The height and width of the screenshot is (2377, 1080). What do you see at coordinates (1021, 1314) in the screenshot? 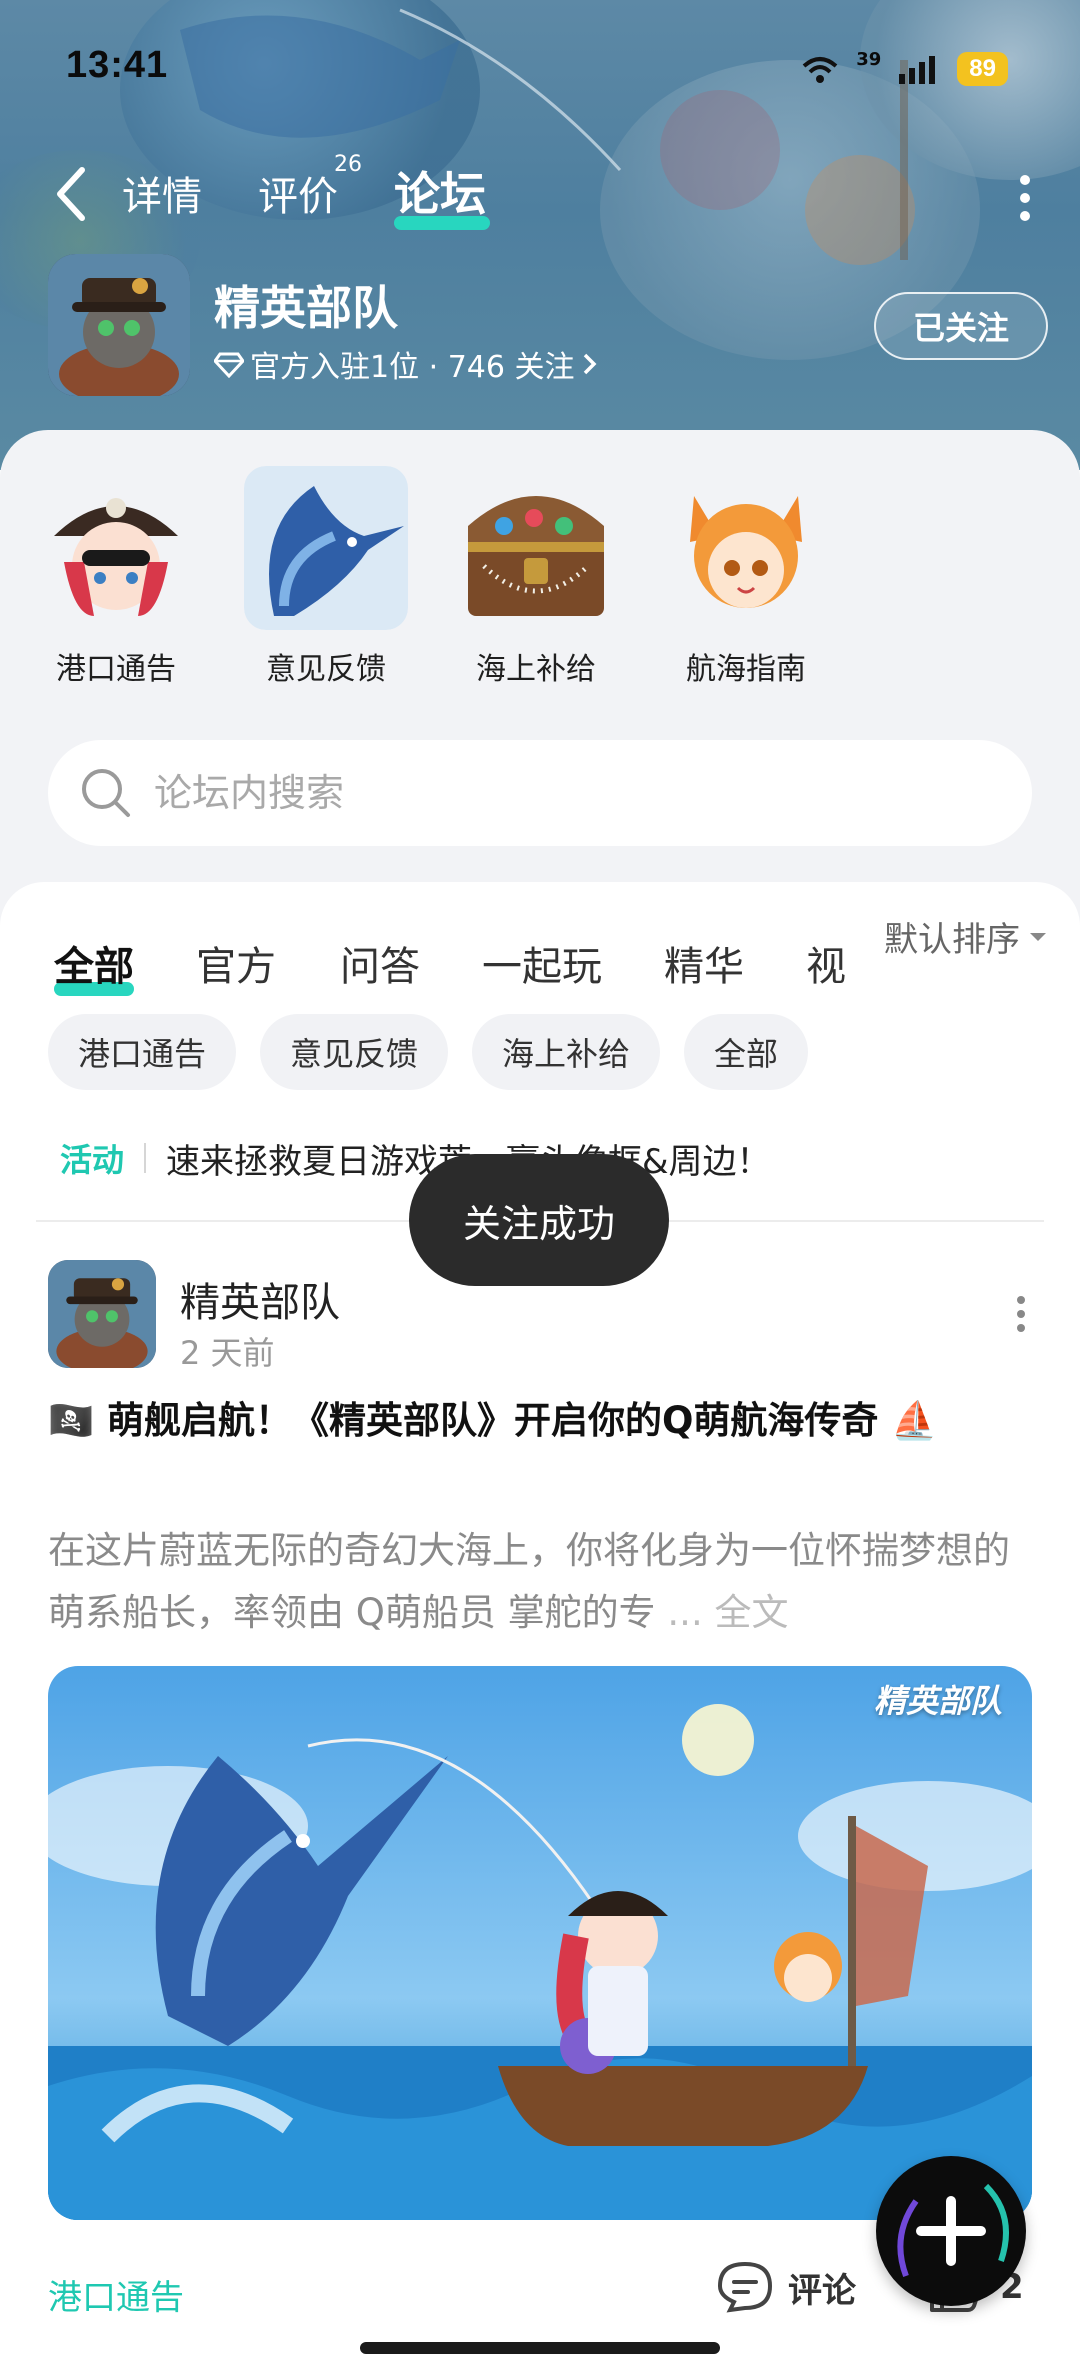
I see `post-more-icon` at bounding box center [1021, 1314].